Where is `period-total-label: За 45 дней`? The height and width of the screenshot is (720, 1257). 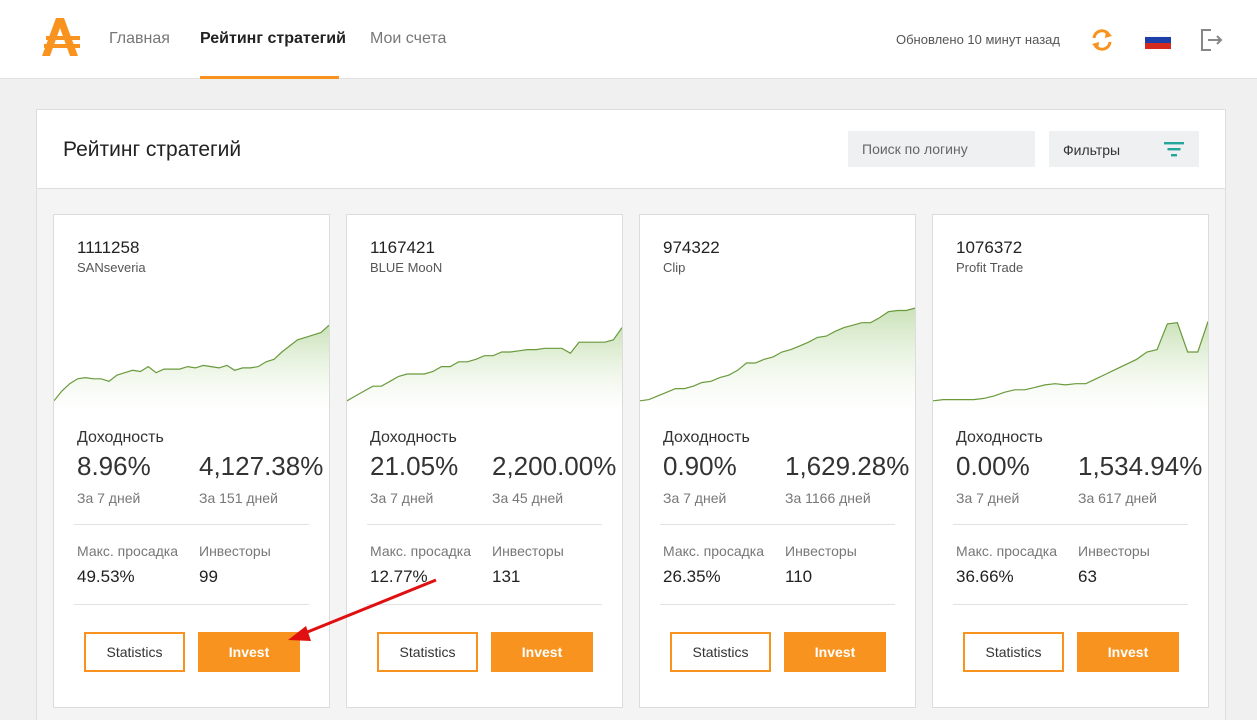
period-total-label: За 45 дней is located at coordinates (528, 498).